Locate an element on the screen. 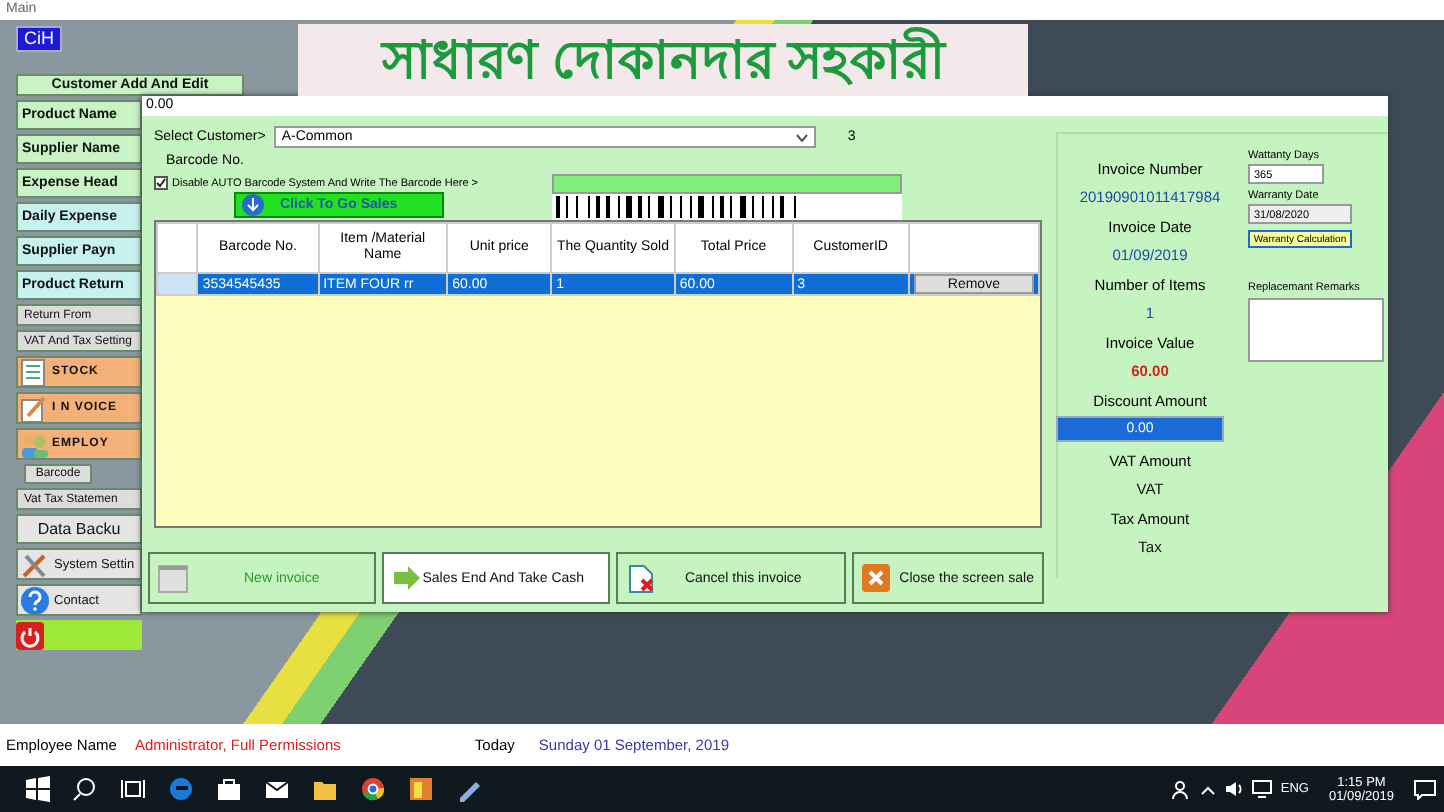 The image size is (1444, 812). power-icon is located at coordinates (30, 635).